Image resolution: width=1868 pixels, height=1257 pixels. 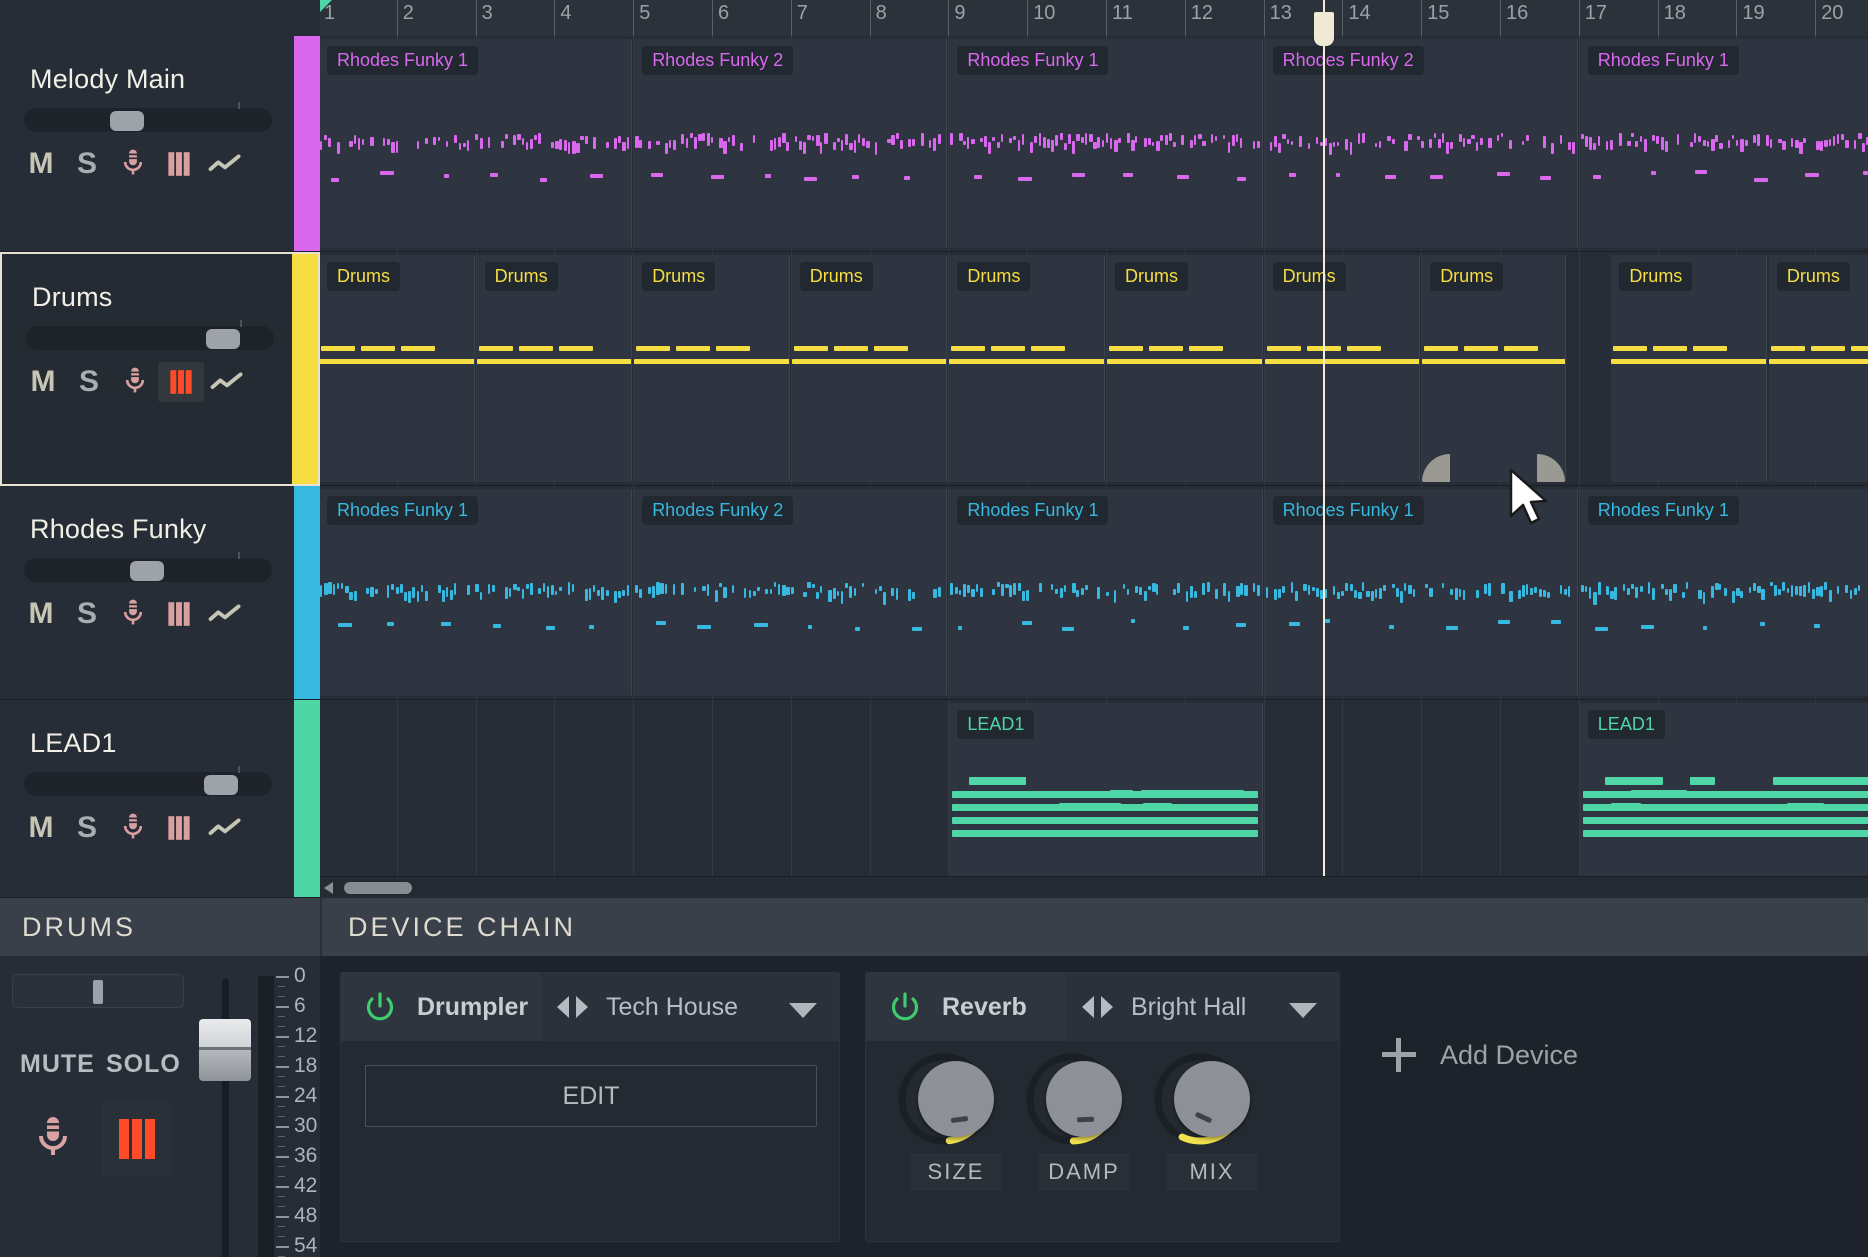 What do you see at coordinates (160, 593) in the screenshot?
I see `track-header-2: Rhodes Funky M S` at bounding box center [160, 593].